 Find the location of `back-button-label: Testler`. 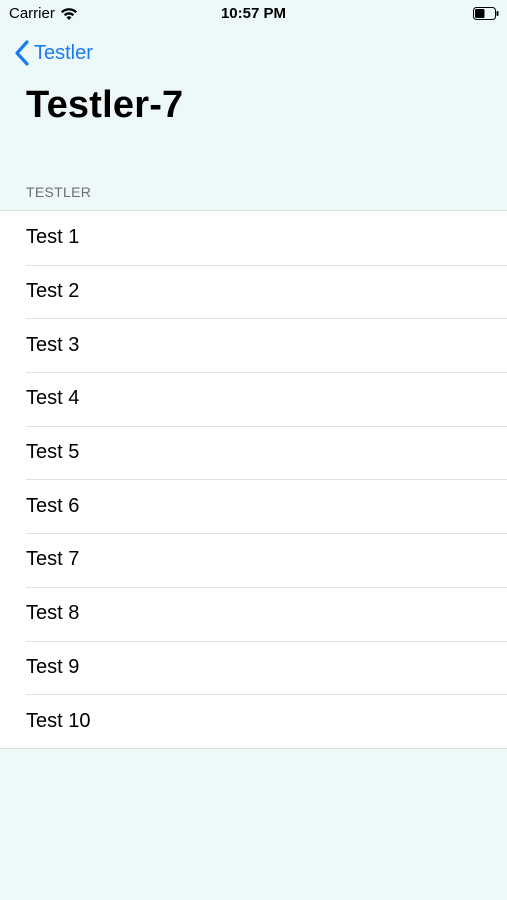

back-button-label: Testler is located at coordinates (63, 52).